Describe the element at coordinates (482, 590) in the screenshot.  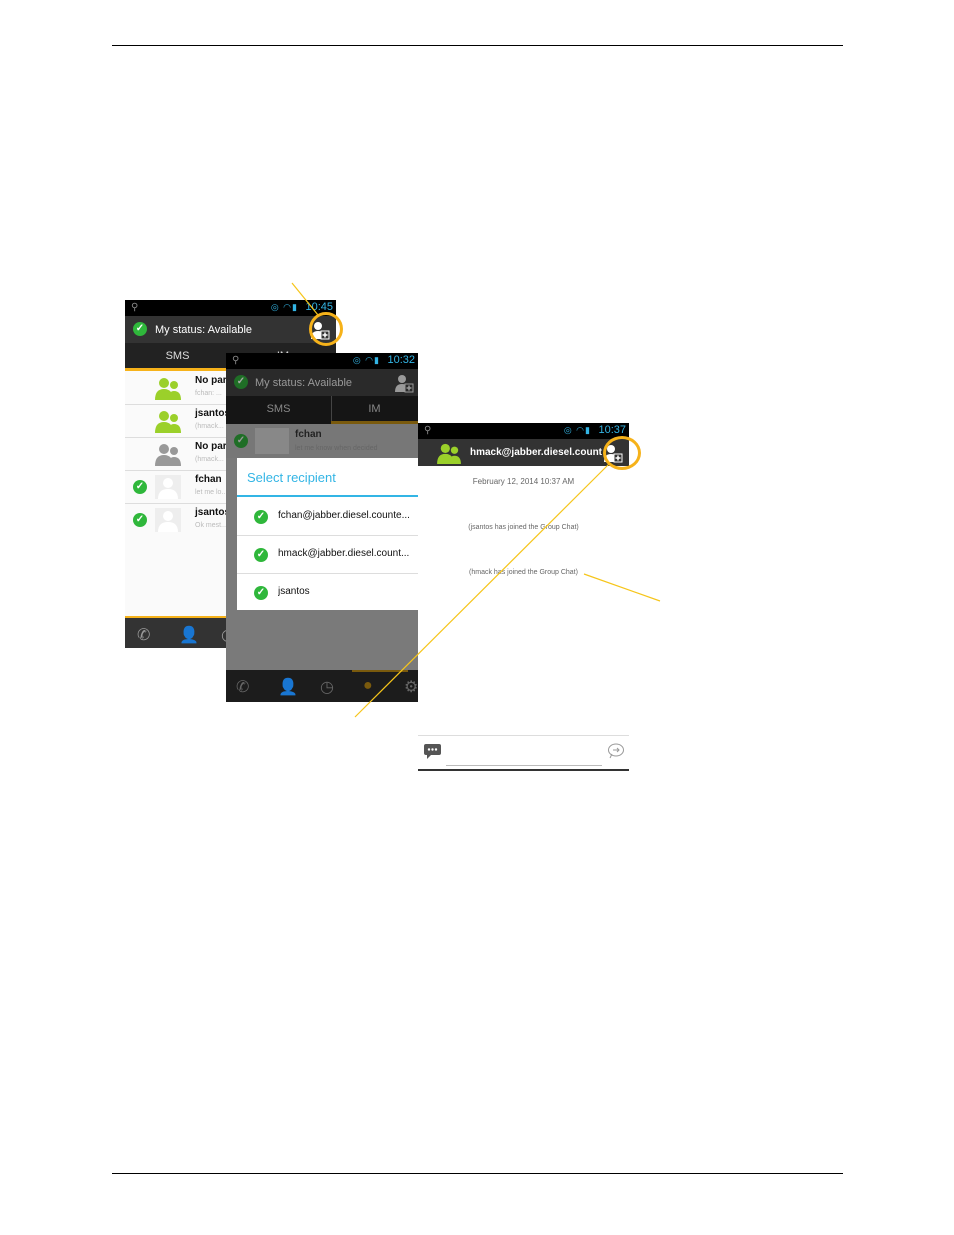
I see `callout-line-chat` at that location.